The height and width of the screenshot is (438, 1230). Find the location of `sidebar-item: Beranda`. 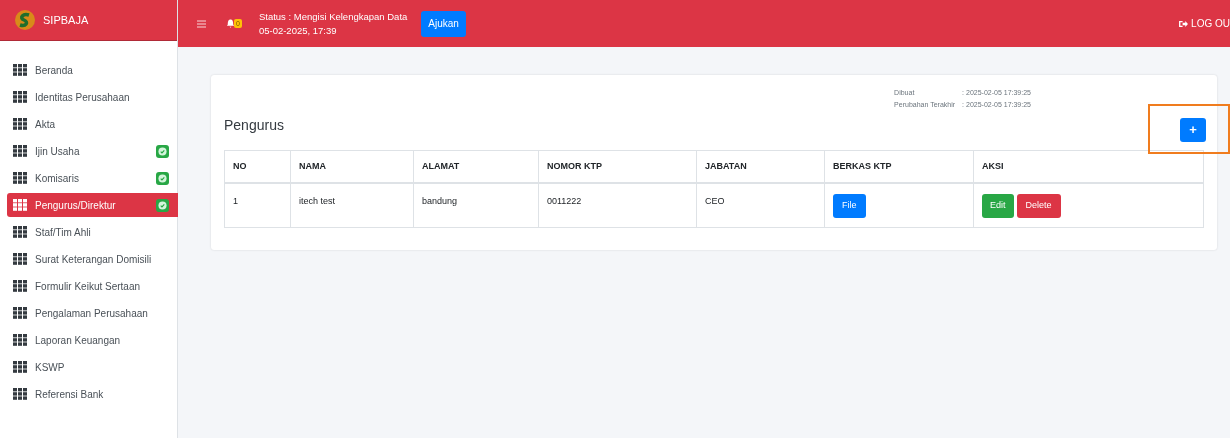

sidebar-item: Beranda is located at coordinates (92, 70).